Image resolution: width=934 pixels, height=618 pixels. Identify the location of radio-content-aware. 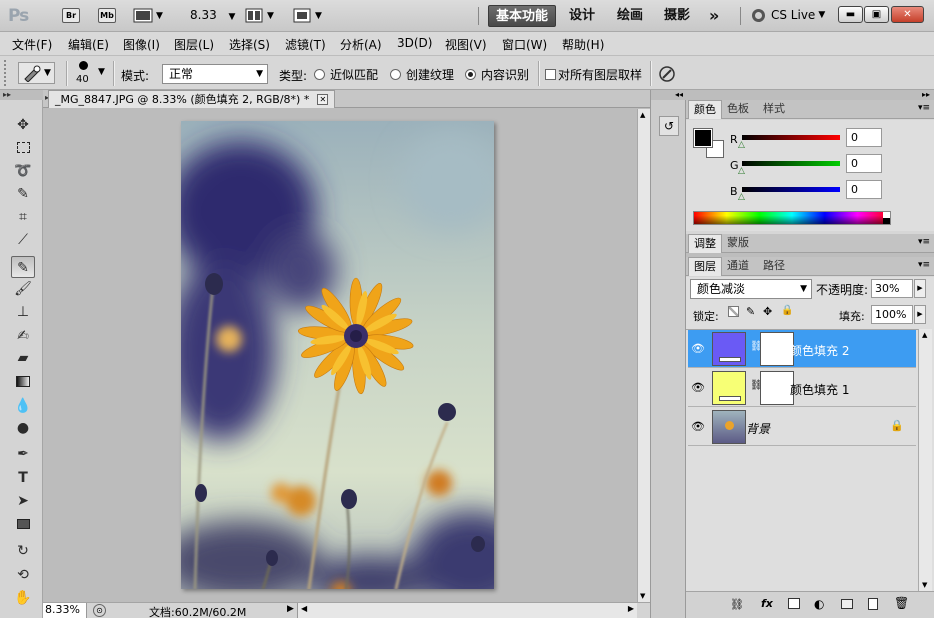
(470, 74).